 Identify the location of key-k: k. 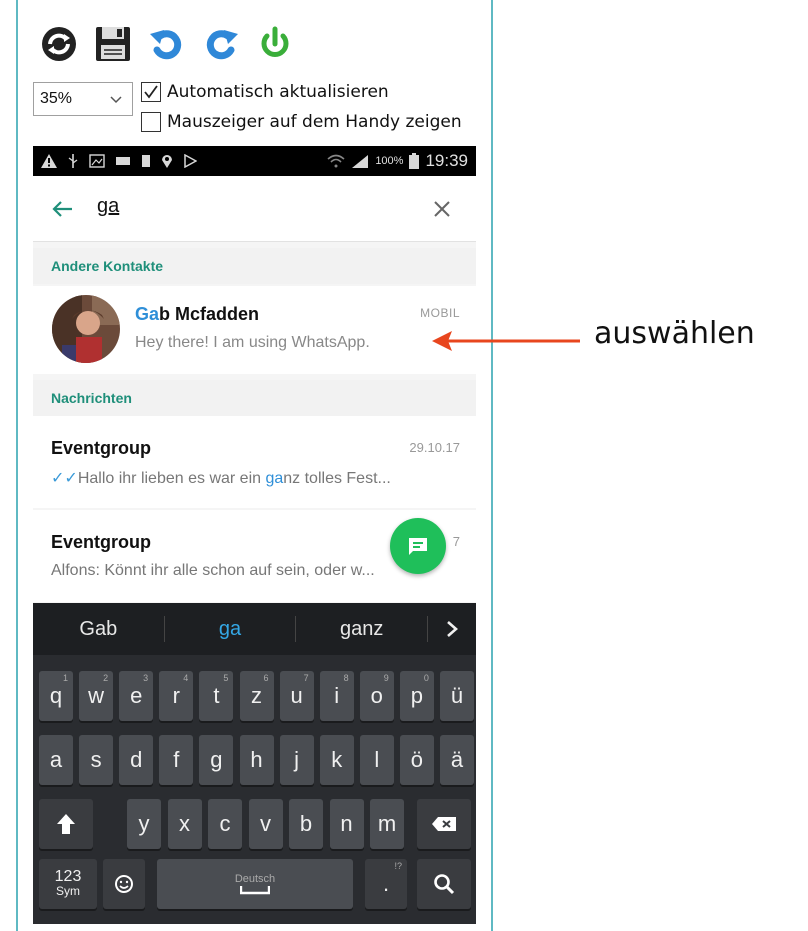
(336, 760).